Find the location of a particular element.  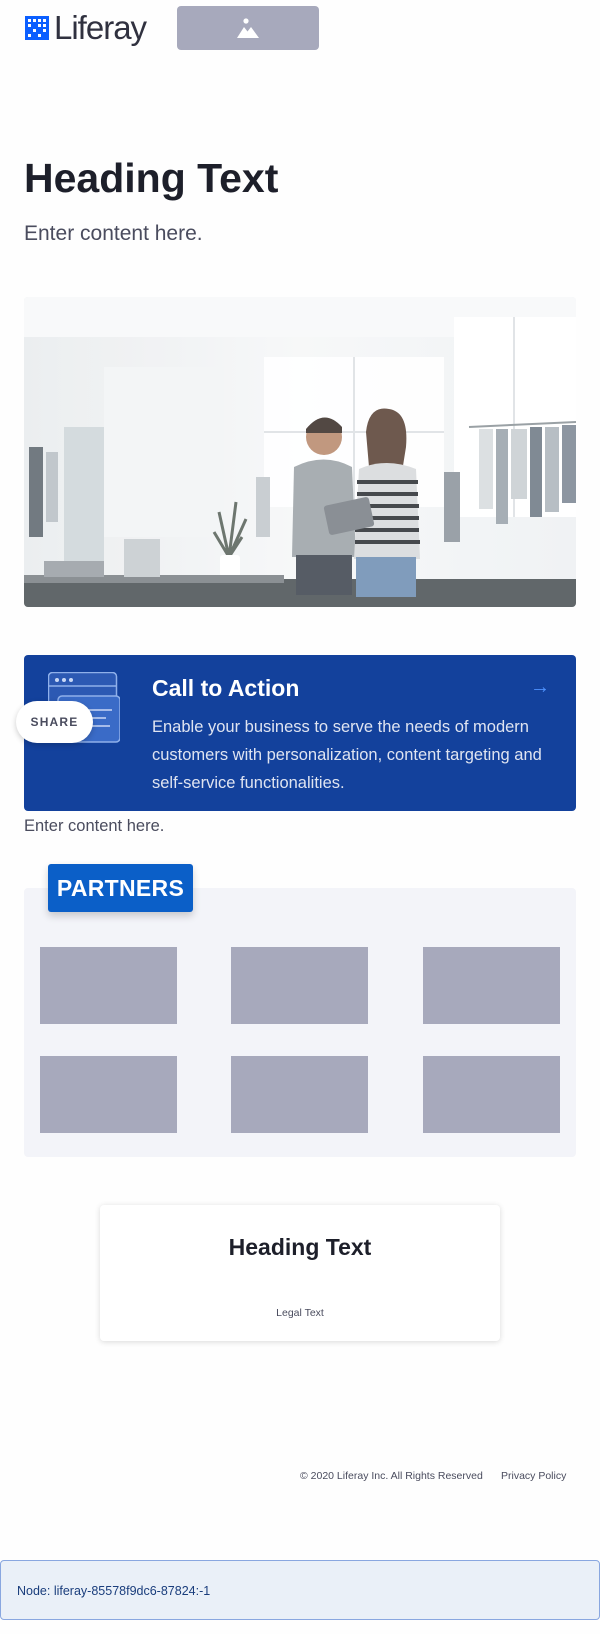

liferay-logo: Liferay is located at coordinates (86, 27).